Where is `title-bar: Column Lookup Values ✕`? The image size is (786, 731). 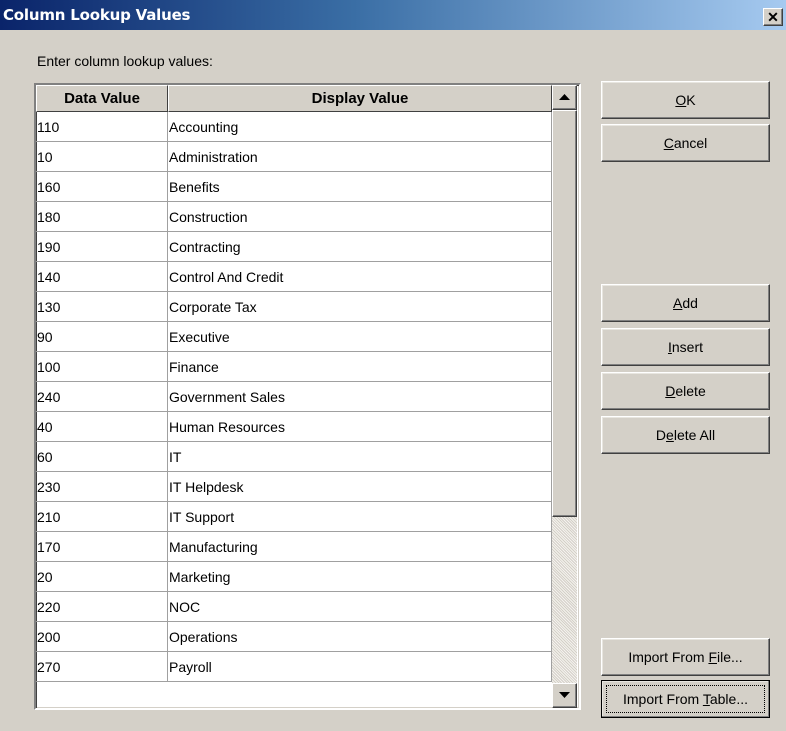 title-bar: Column Lookup Values ✕ is located at coordinates (393, 15).